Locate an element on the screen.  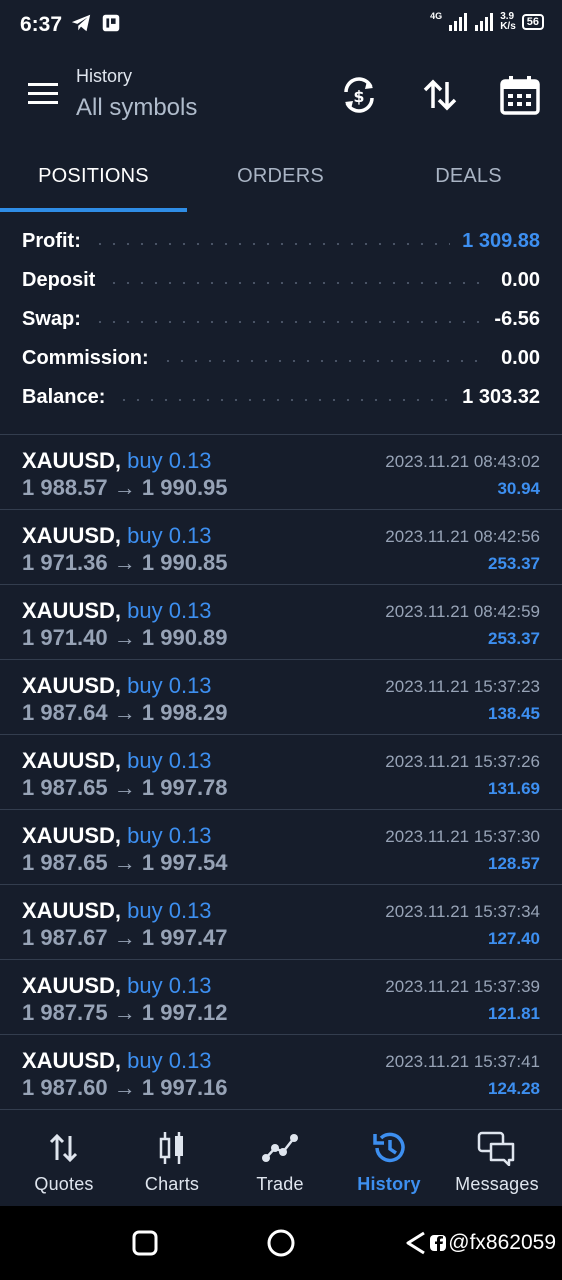
summary-label: Deposit is located at coordinates (59, 280).